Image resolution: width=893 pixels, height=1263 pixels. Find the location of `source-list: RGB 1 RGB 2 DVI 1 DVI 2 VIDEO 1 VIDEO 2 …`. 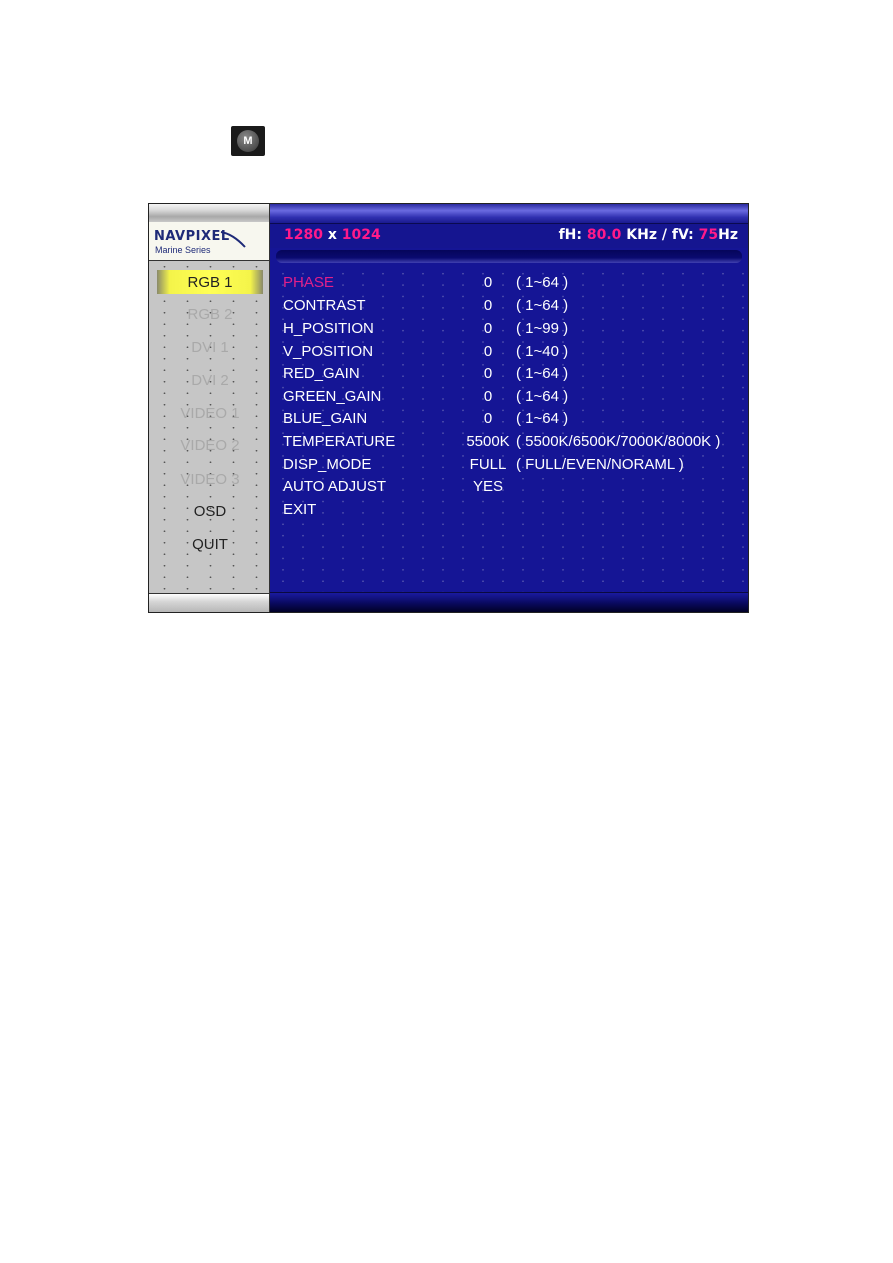

source-list: RGB 1 RGB 2 DVI 1 DVI 2 VIDEO 1 VIDEO 2 … is located at coordinates (209, 427).